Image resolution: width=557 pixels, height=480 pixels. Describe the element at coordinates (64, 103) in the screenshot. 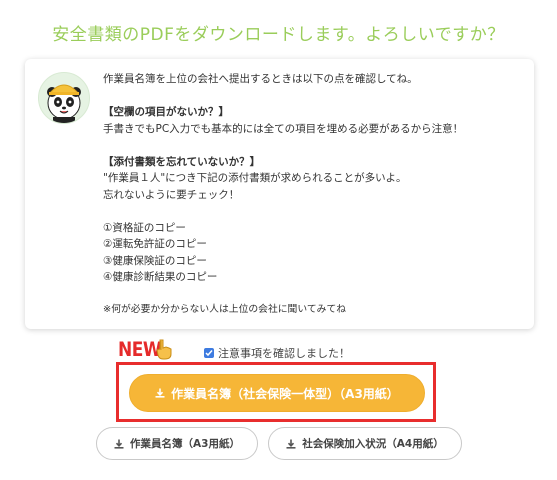

I see `panda-worker-icon` at that location.